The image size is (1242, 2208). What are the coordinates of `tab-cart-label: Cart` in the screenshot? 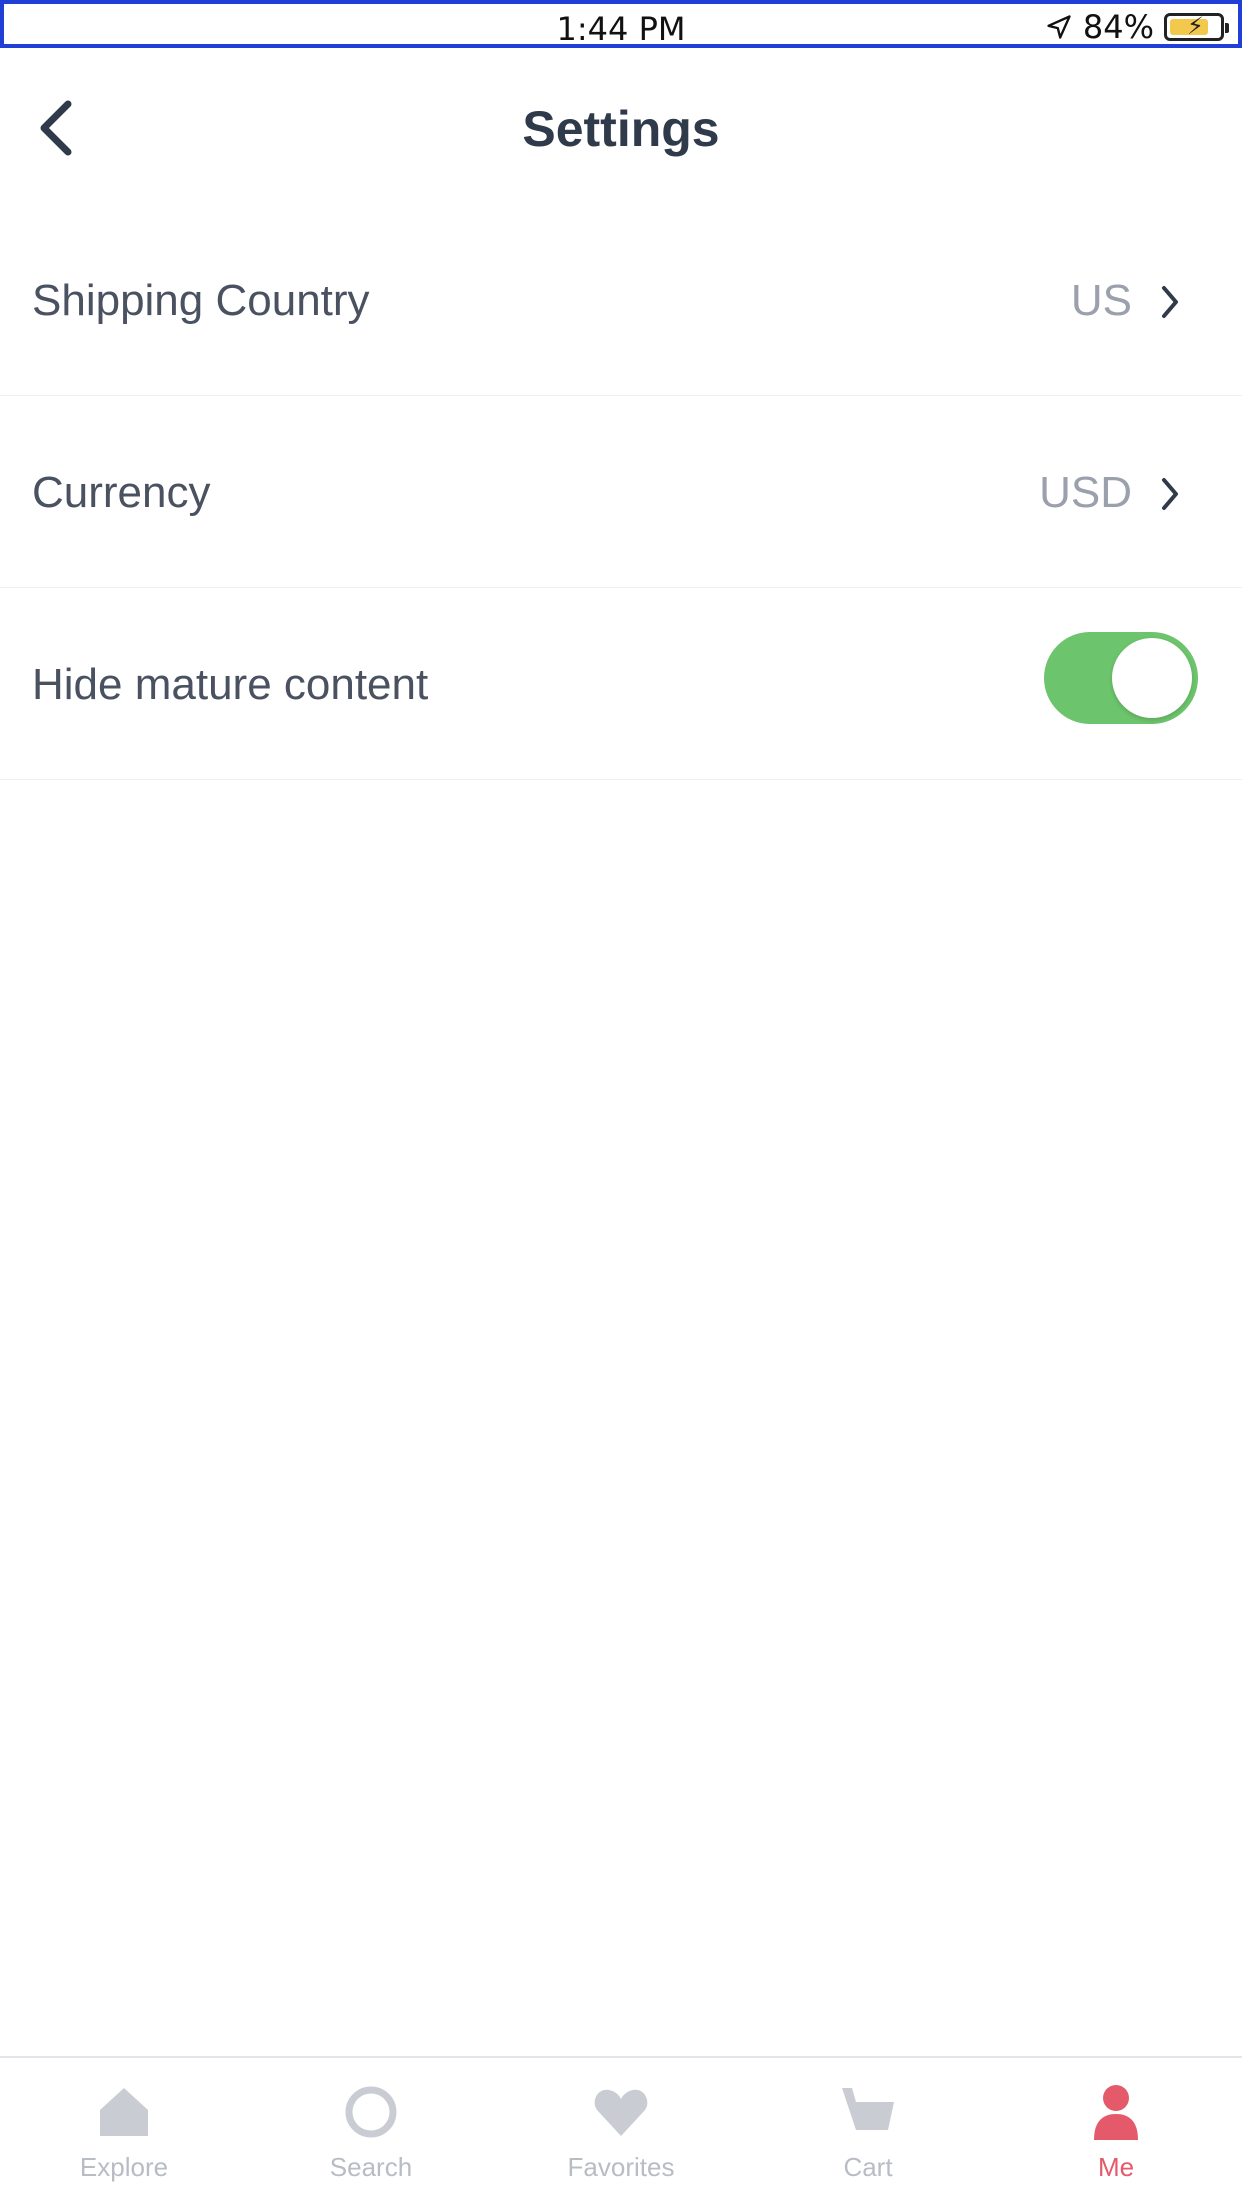 It's located at (868, 2167).